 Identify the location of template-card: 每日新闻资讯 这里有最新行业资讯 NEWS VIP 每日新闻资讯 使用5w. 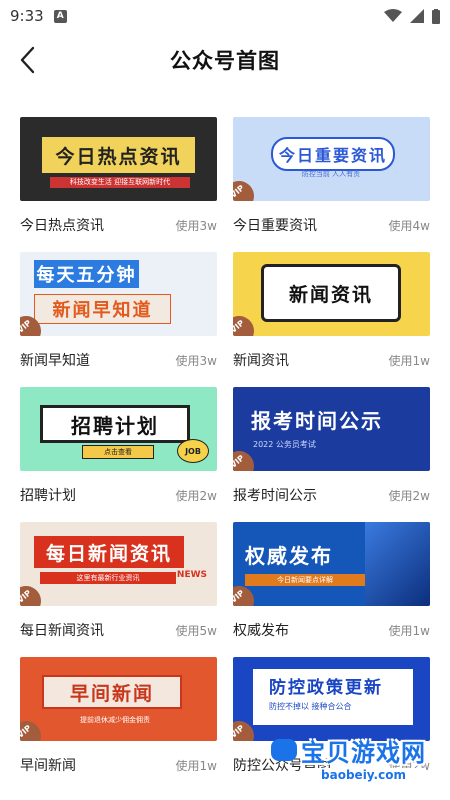
(118, 589).